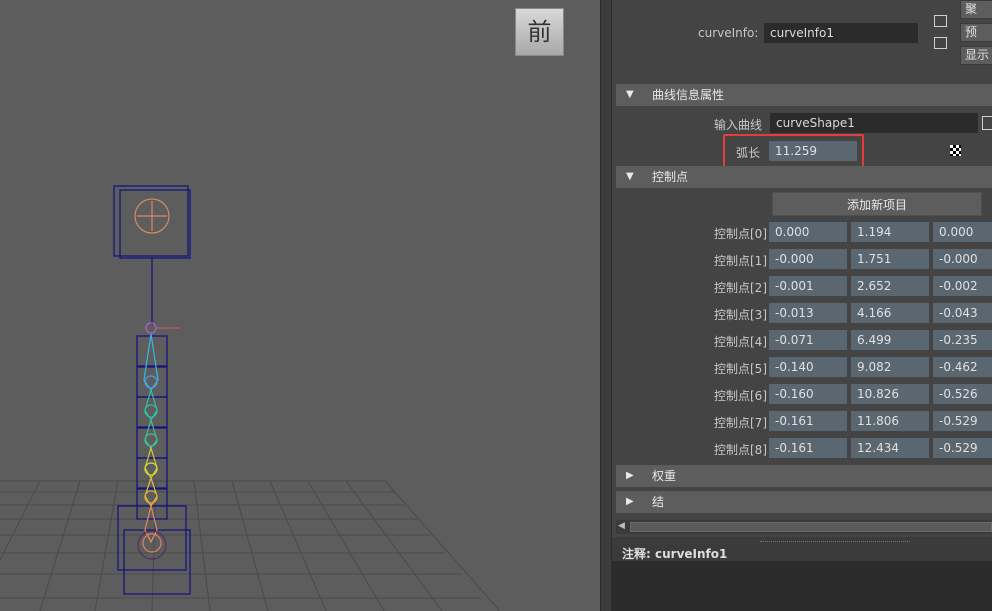 Image resolution: width=992 pixels, height=611 pixels. What do you see at coordinates (804, 95) in the screenshot?
I see `section-curve-info: ▼ 曲线信息属性` at bounding box center [804, 95].